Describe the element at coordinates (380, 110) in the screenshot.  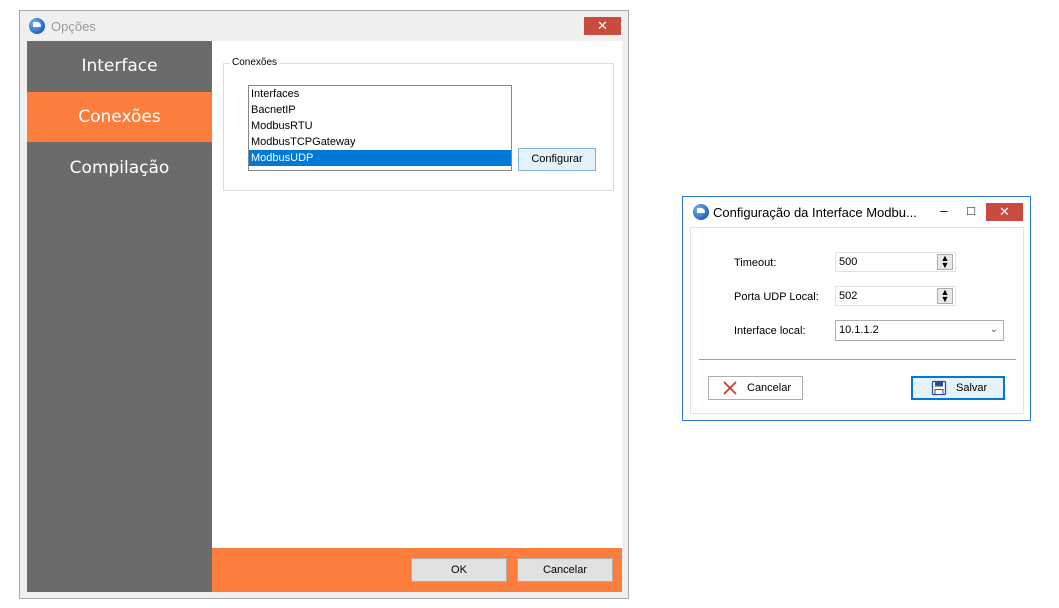
I see `list-item: BacnetIP` at that location.